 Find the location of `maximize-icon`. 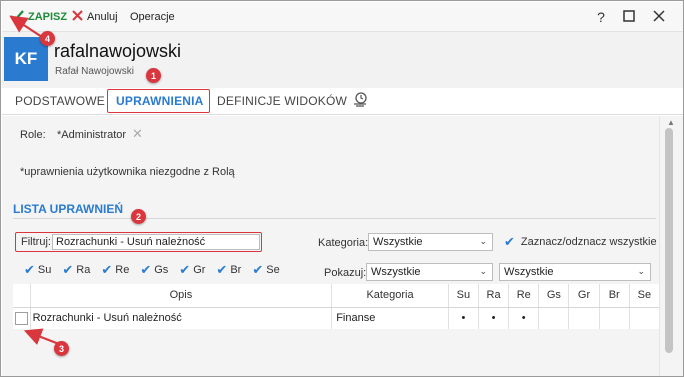

maximize-icon is located at coordinates (629, 17).